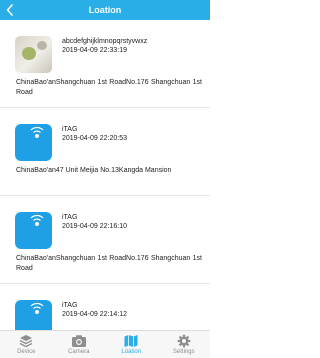 Image resolution: width=320 pixels, height=358 pixels. Describe the element at coordinates (105, 41) in the screenshot. I see `record-name: abcdefghijklmnopqrstyvwxz` at that location.